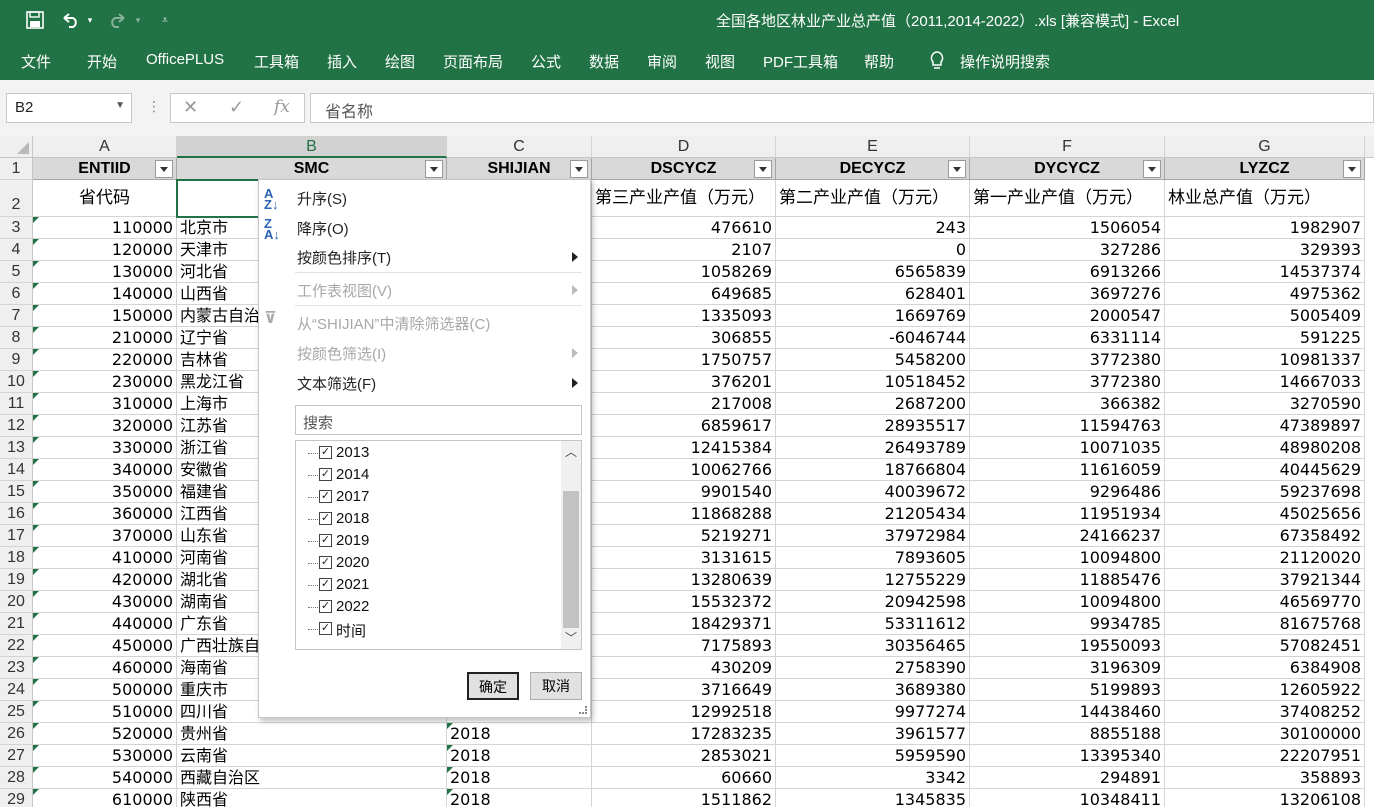 Image resolution: width=1374 pixels, height=807 pixels. Describe the element at coordinates (1265, 602) in the screenshot. I see `cell-g: 46569770` at that location.